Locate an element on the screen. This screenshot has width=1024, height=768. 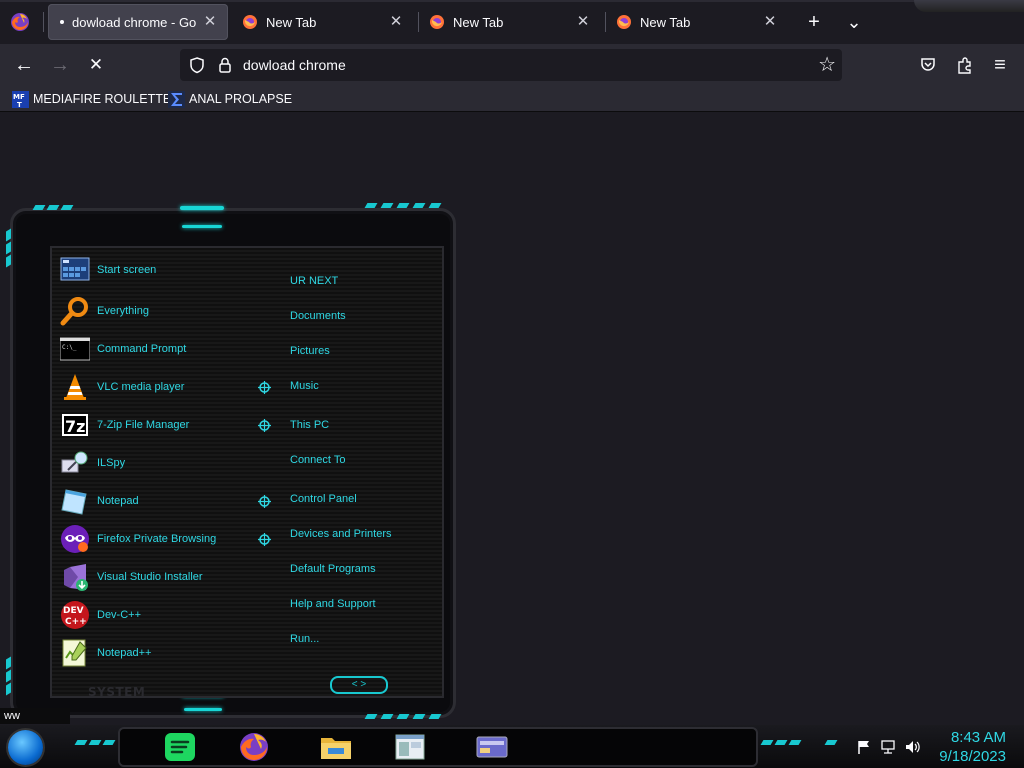
spotify-icon is located at coordinates (180, 747).